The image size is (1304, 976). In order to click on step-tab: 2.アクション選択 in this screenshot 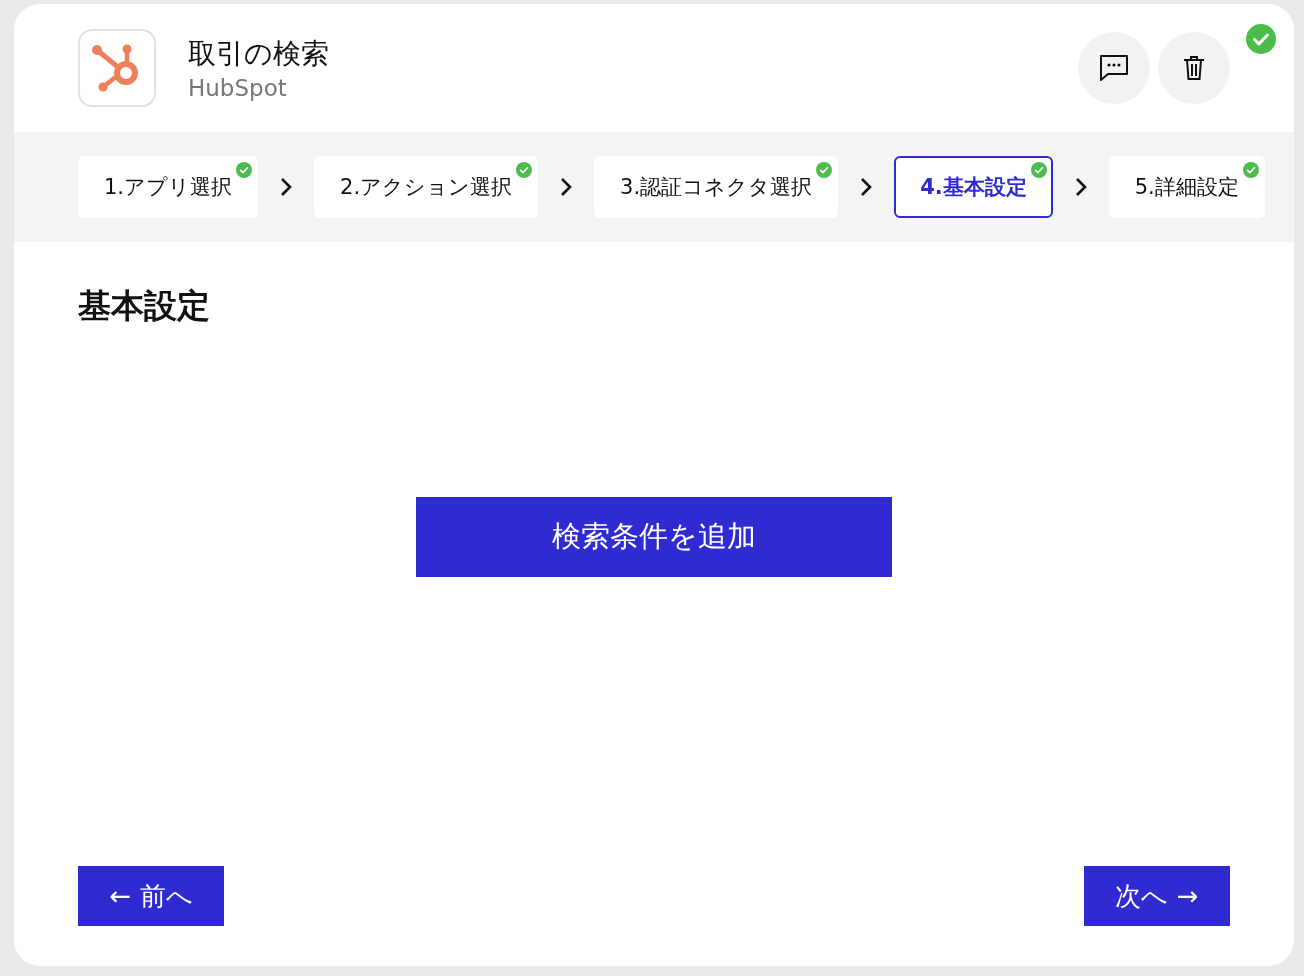, I will do `click(426, 187)`.